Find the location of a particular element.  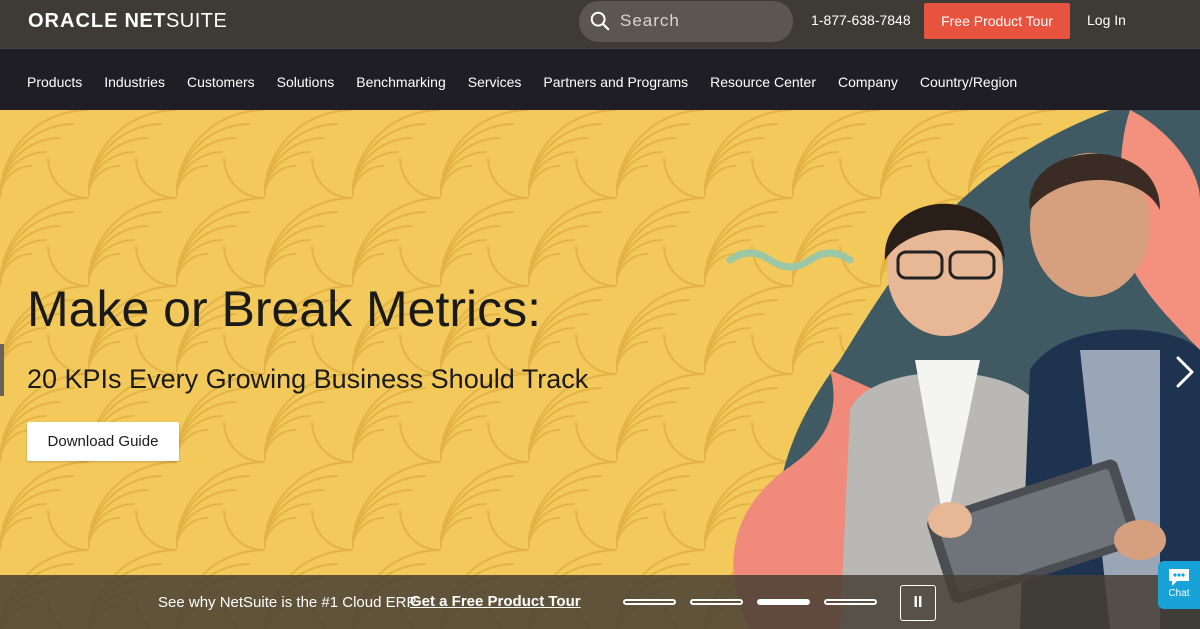

nav-item-partners: Partners and Programs is located at coordinates (615, 82).